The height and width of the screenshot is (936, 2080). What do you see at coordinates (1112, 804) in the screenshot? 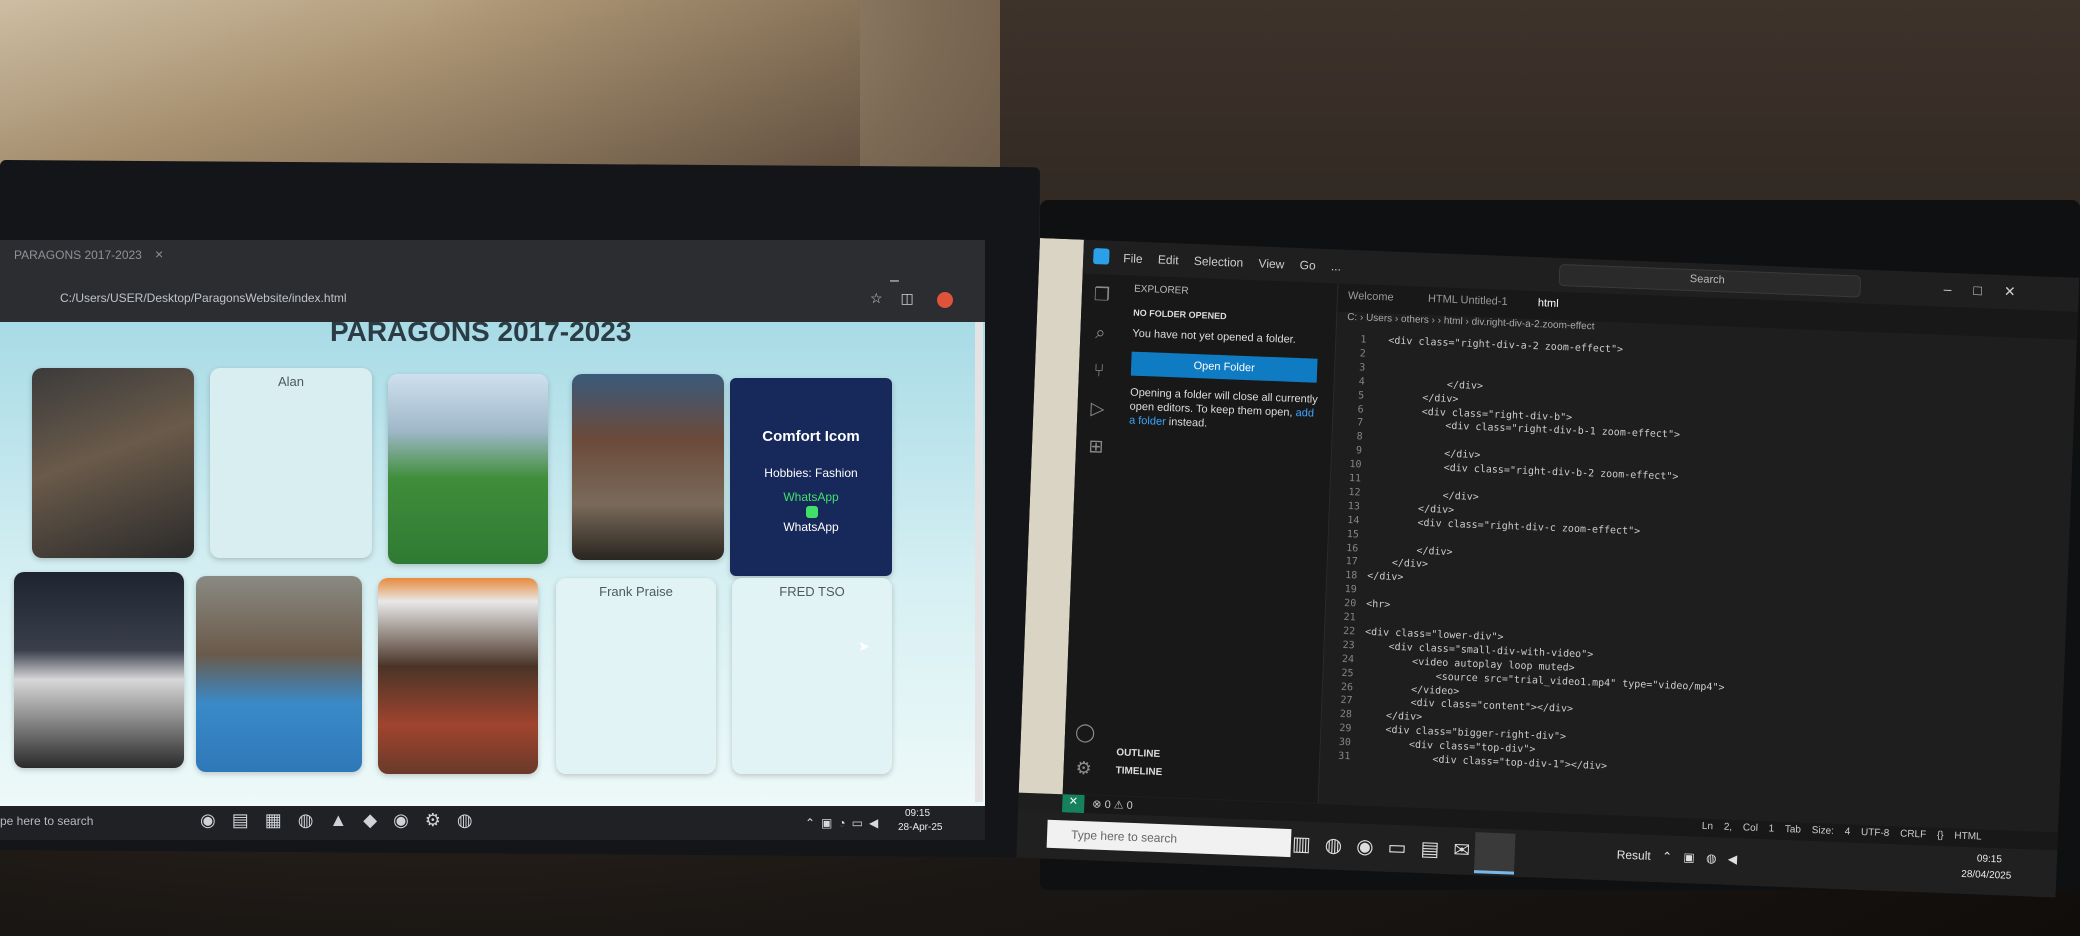
I see `problems-count: ⊗ 0 ⚠ 0` at bounding box center [1112, 804].